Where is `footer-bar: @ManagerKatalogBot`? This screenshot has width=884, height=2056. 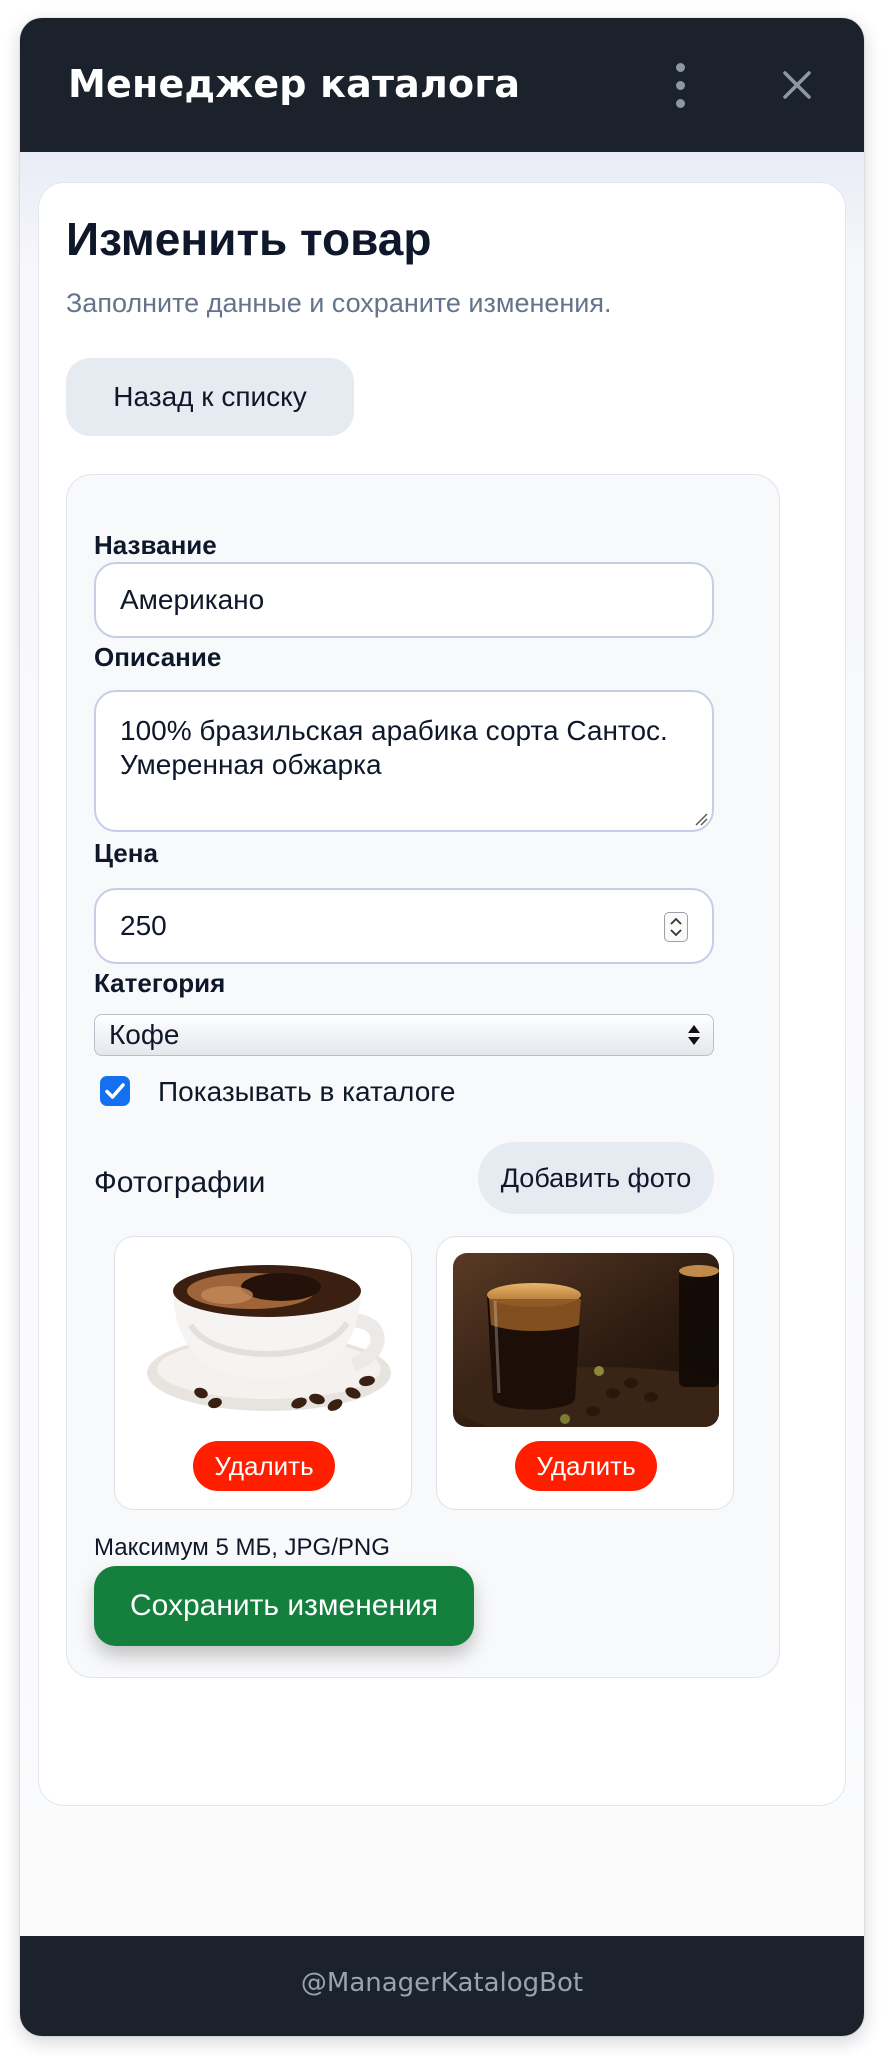
footer-bar: @ManagerKatalogBot is located at coordinates (442, 1986).